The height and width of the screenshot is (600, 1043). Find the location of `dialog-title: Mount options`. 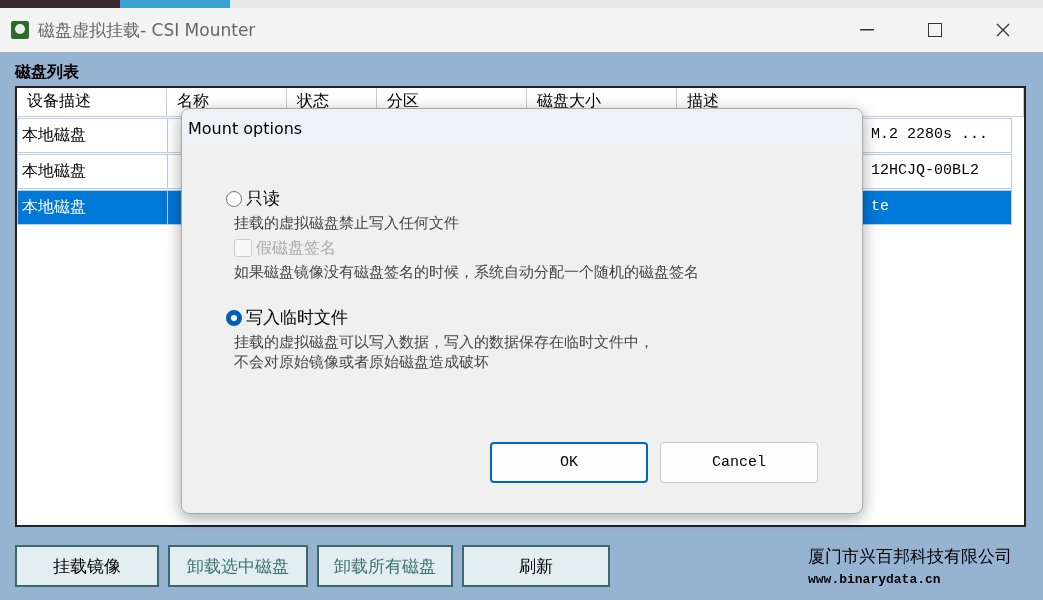

dialog-title: Mount options is located at coordinates (245, 128).